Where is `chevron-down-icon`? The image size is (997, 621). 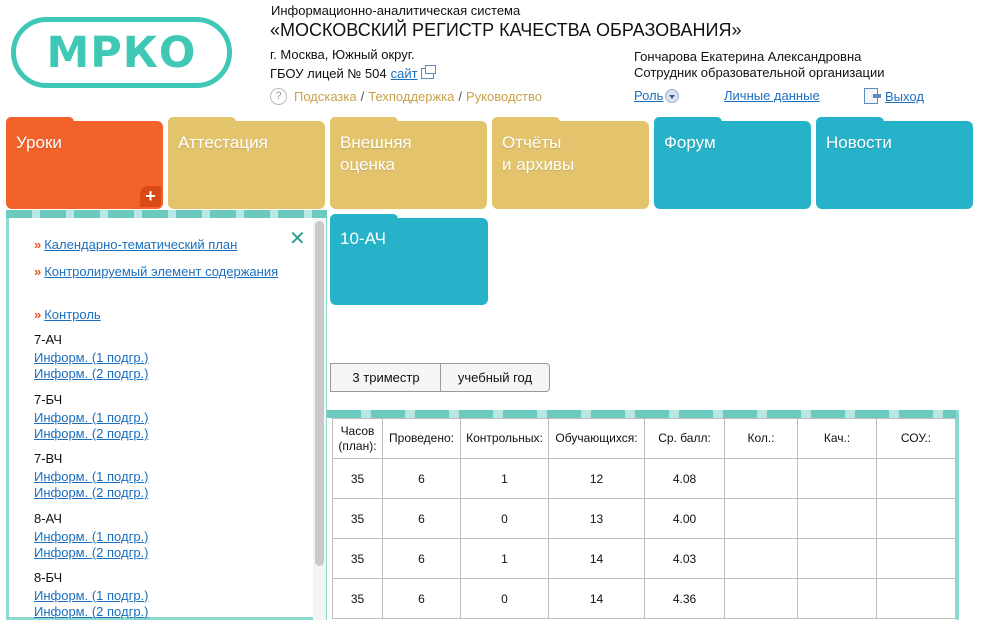
chevron-down-icon is located at coordinates (672, 95).